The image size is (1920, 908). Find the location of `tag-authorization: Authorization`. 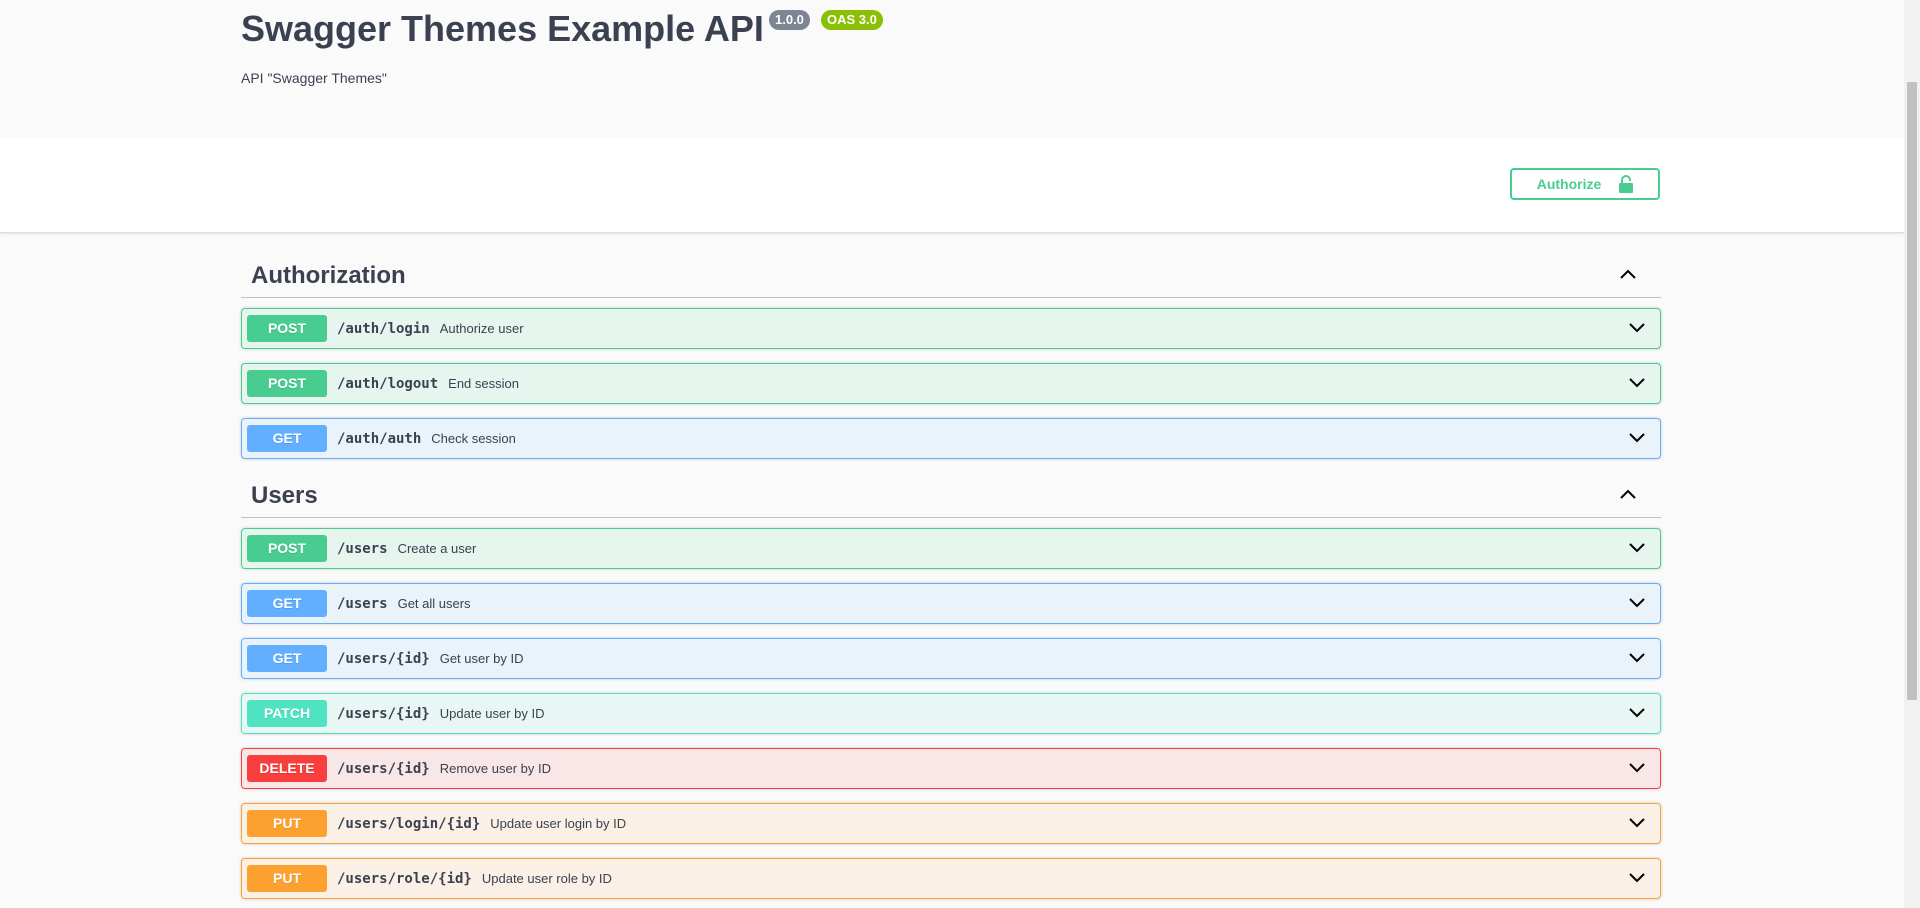

tag-authorization: Authorization is located at coordinates (951, 276).